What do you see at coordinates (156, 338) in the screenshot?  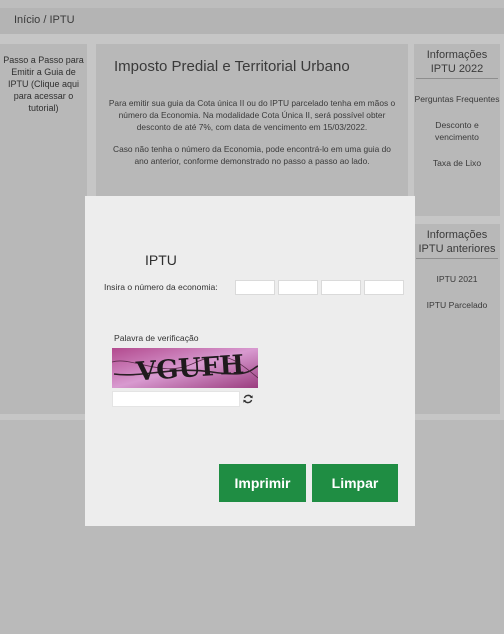 I see `captcha-label: Palavra de verificação` at bounding box center [156, 338].